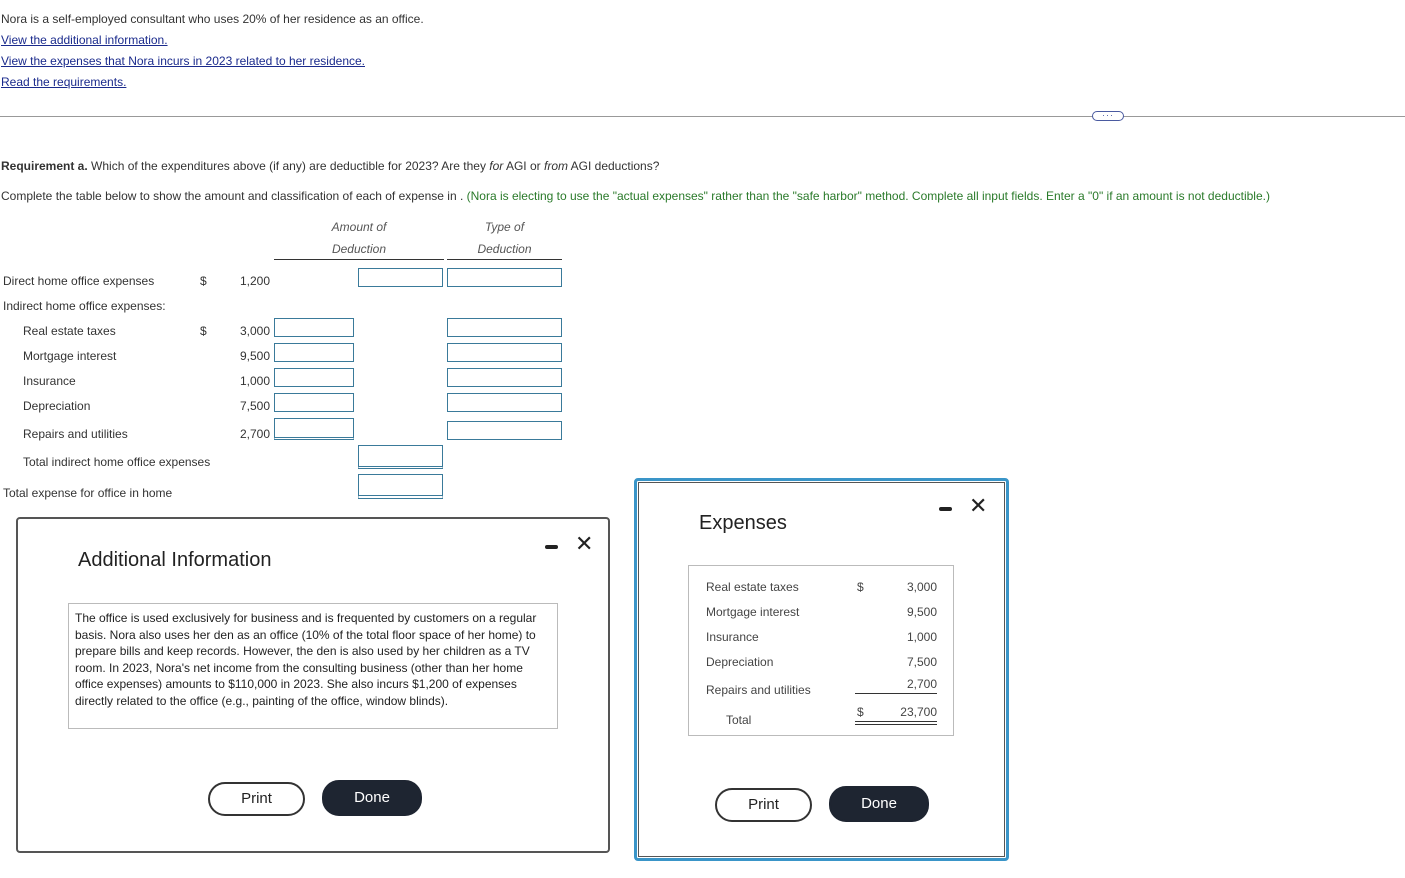 The height and width of the screenshot is (878, 1405). What do you see at coordinates (523, 166) in the screenshot?
I see `requirement-question-mid: AGI or` at bounding box center [523, 166].